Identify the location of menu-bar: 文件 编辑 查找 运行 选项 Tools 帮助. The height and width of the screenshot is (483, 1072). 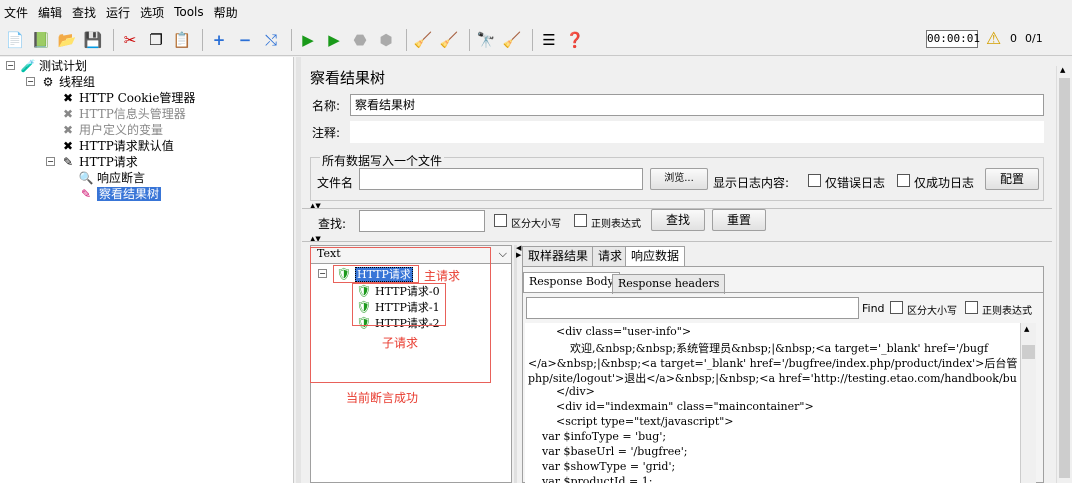
(536, 12).